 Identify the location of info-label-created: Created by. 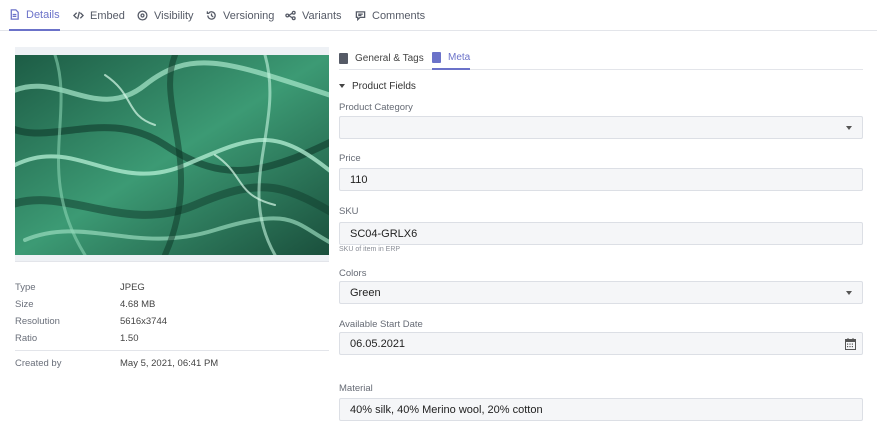
(38, 363).